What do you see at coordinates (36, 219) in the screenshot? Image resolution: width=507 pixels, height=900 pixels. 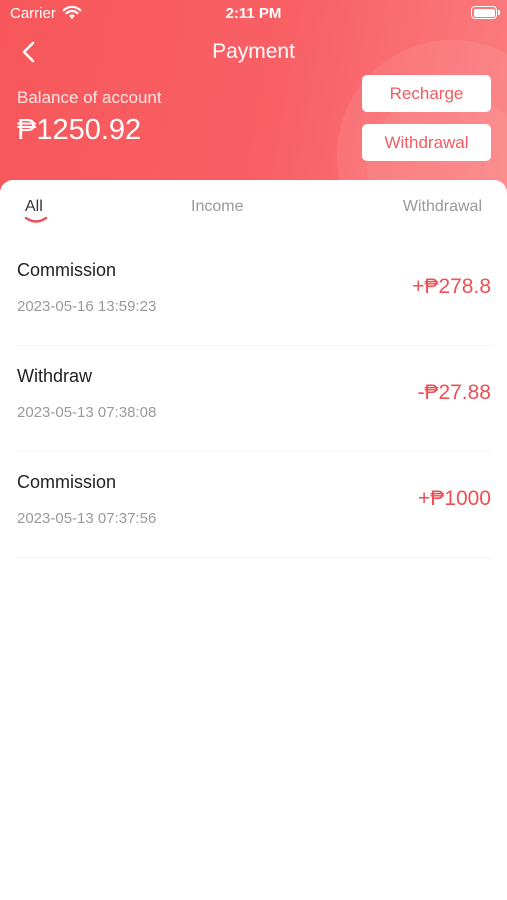 I see `active-tab-indicator` at bounding box center [36, 219].